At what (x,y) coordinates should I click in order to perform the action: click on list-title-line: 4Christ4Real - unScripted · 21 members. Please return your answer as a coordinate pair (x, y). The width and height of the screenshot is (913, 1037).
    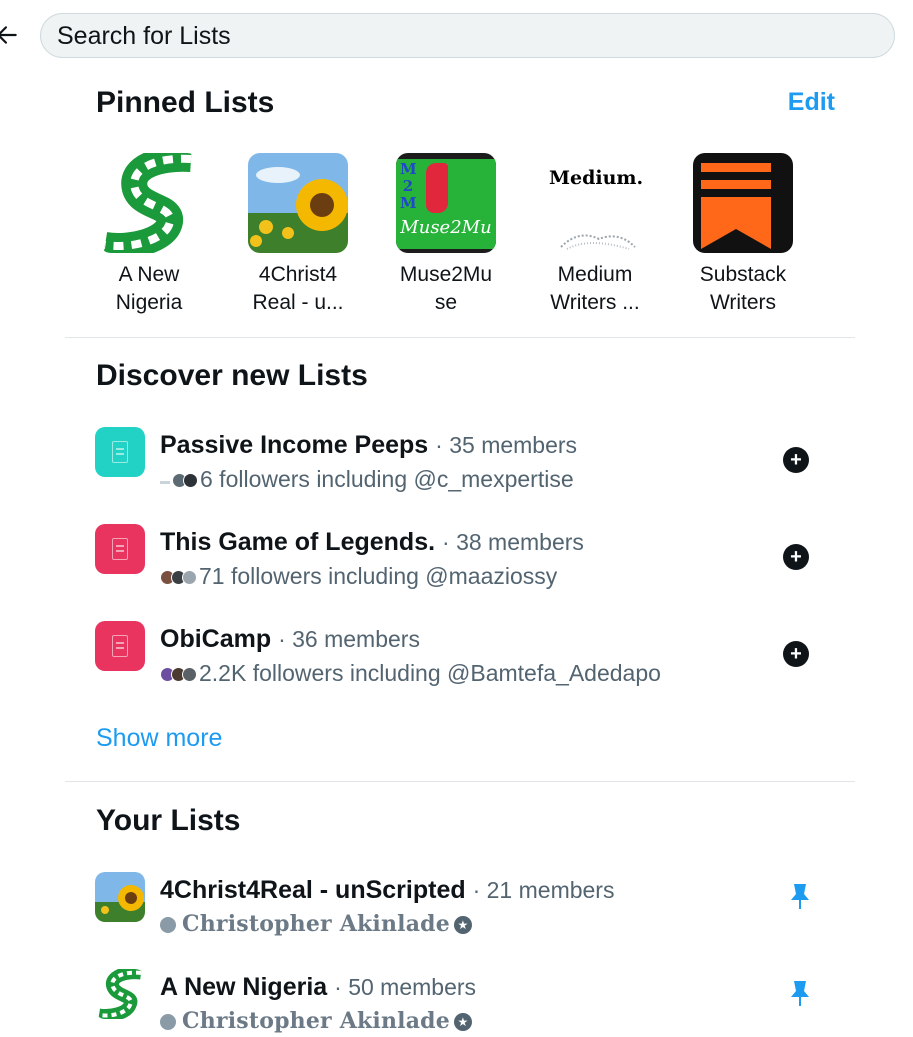
    Looking at the image, I should click on (387, 890).